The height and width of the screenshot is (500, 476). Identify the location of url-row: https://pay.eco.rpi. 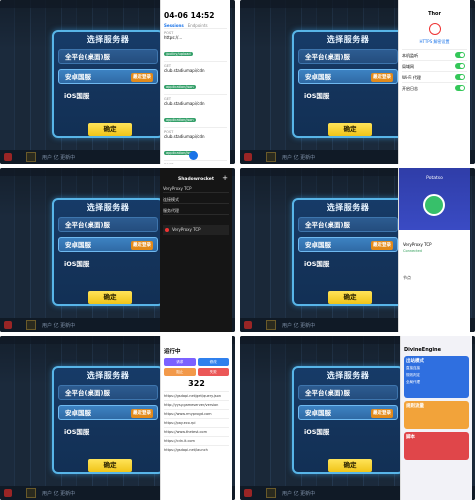
(196, 422).